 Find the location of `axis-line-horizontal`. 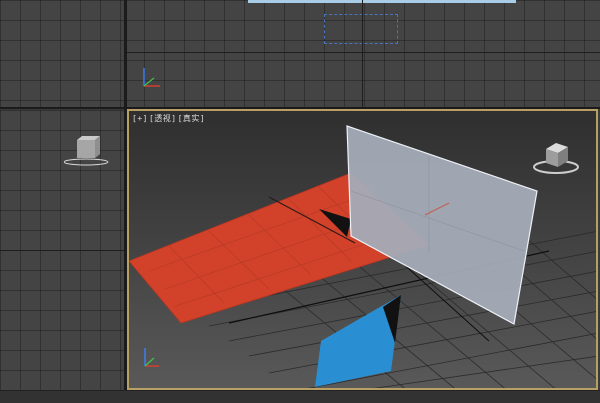

axis-line-horizontal is located at coordinates (362, 52).